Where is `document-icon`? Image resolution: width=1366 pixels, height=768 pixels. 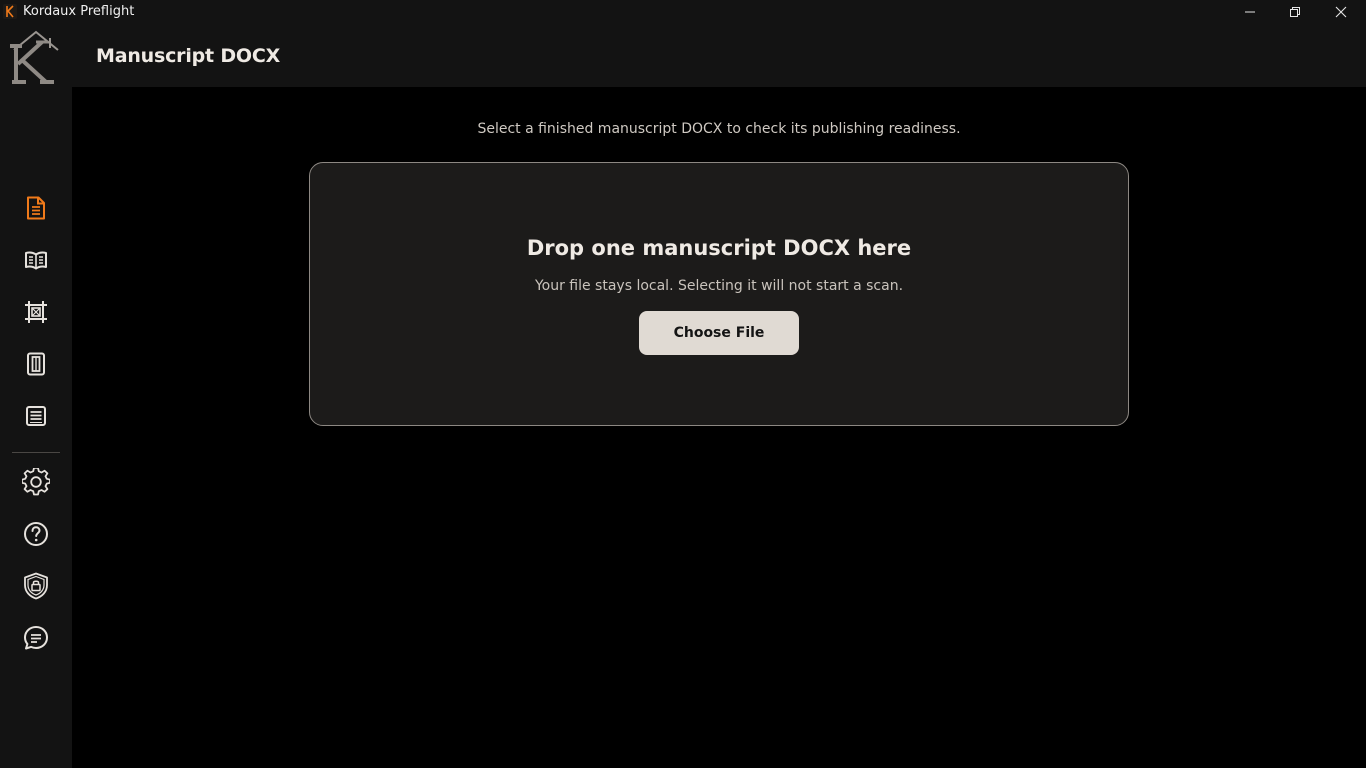
document-icon is located at coordinates (36, 208).